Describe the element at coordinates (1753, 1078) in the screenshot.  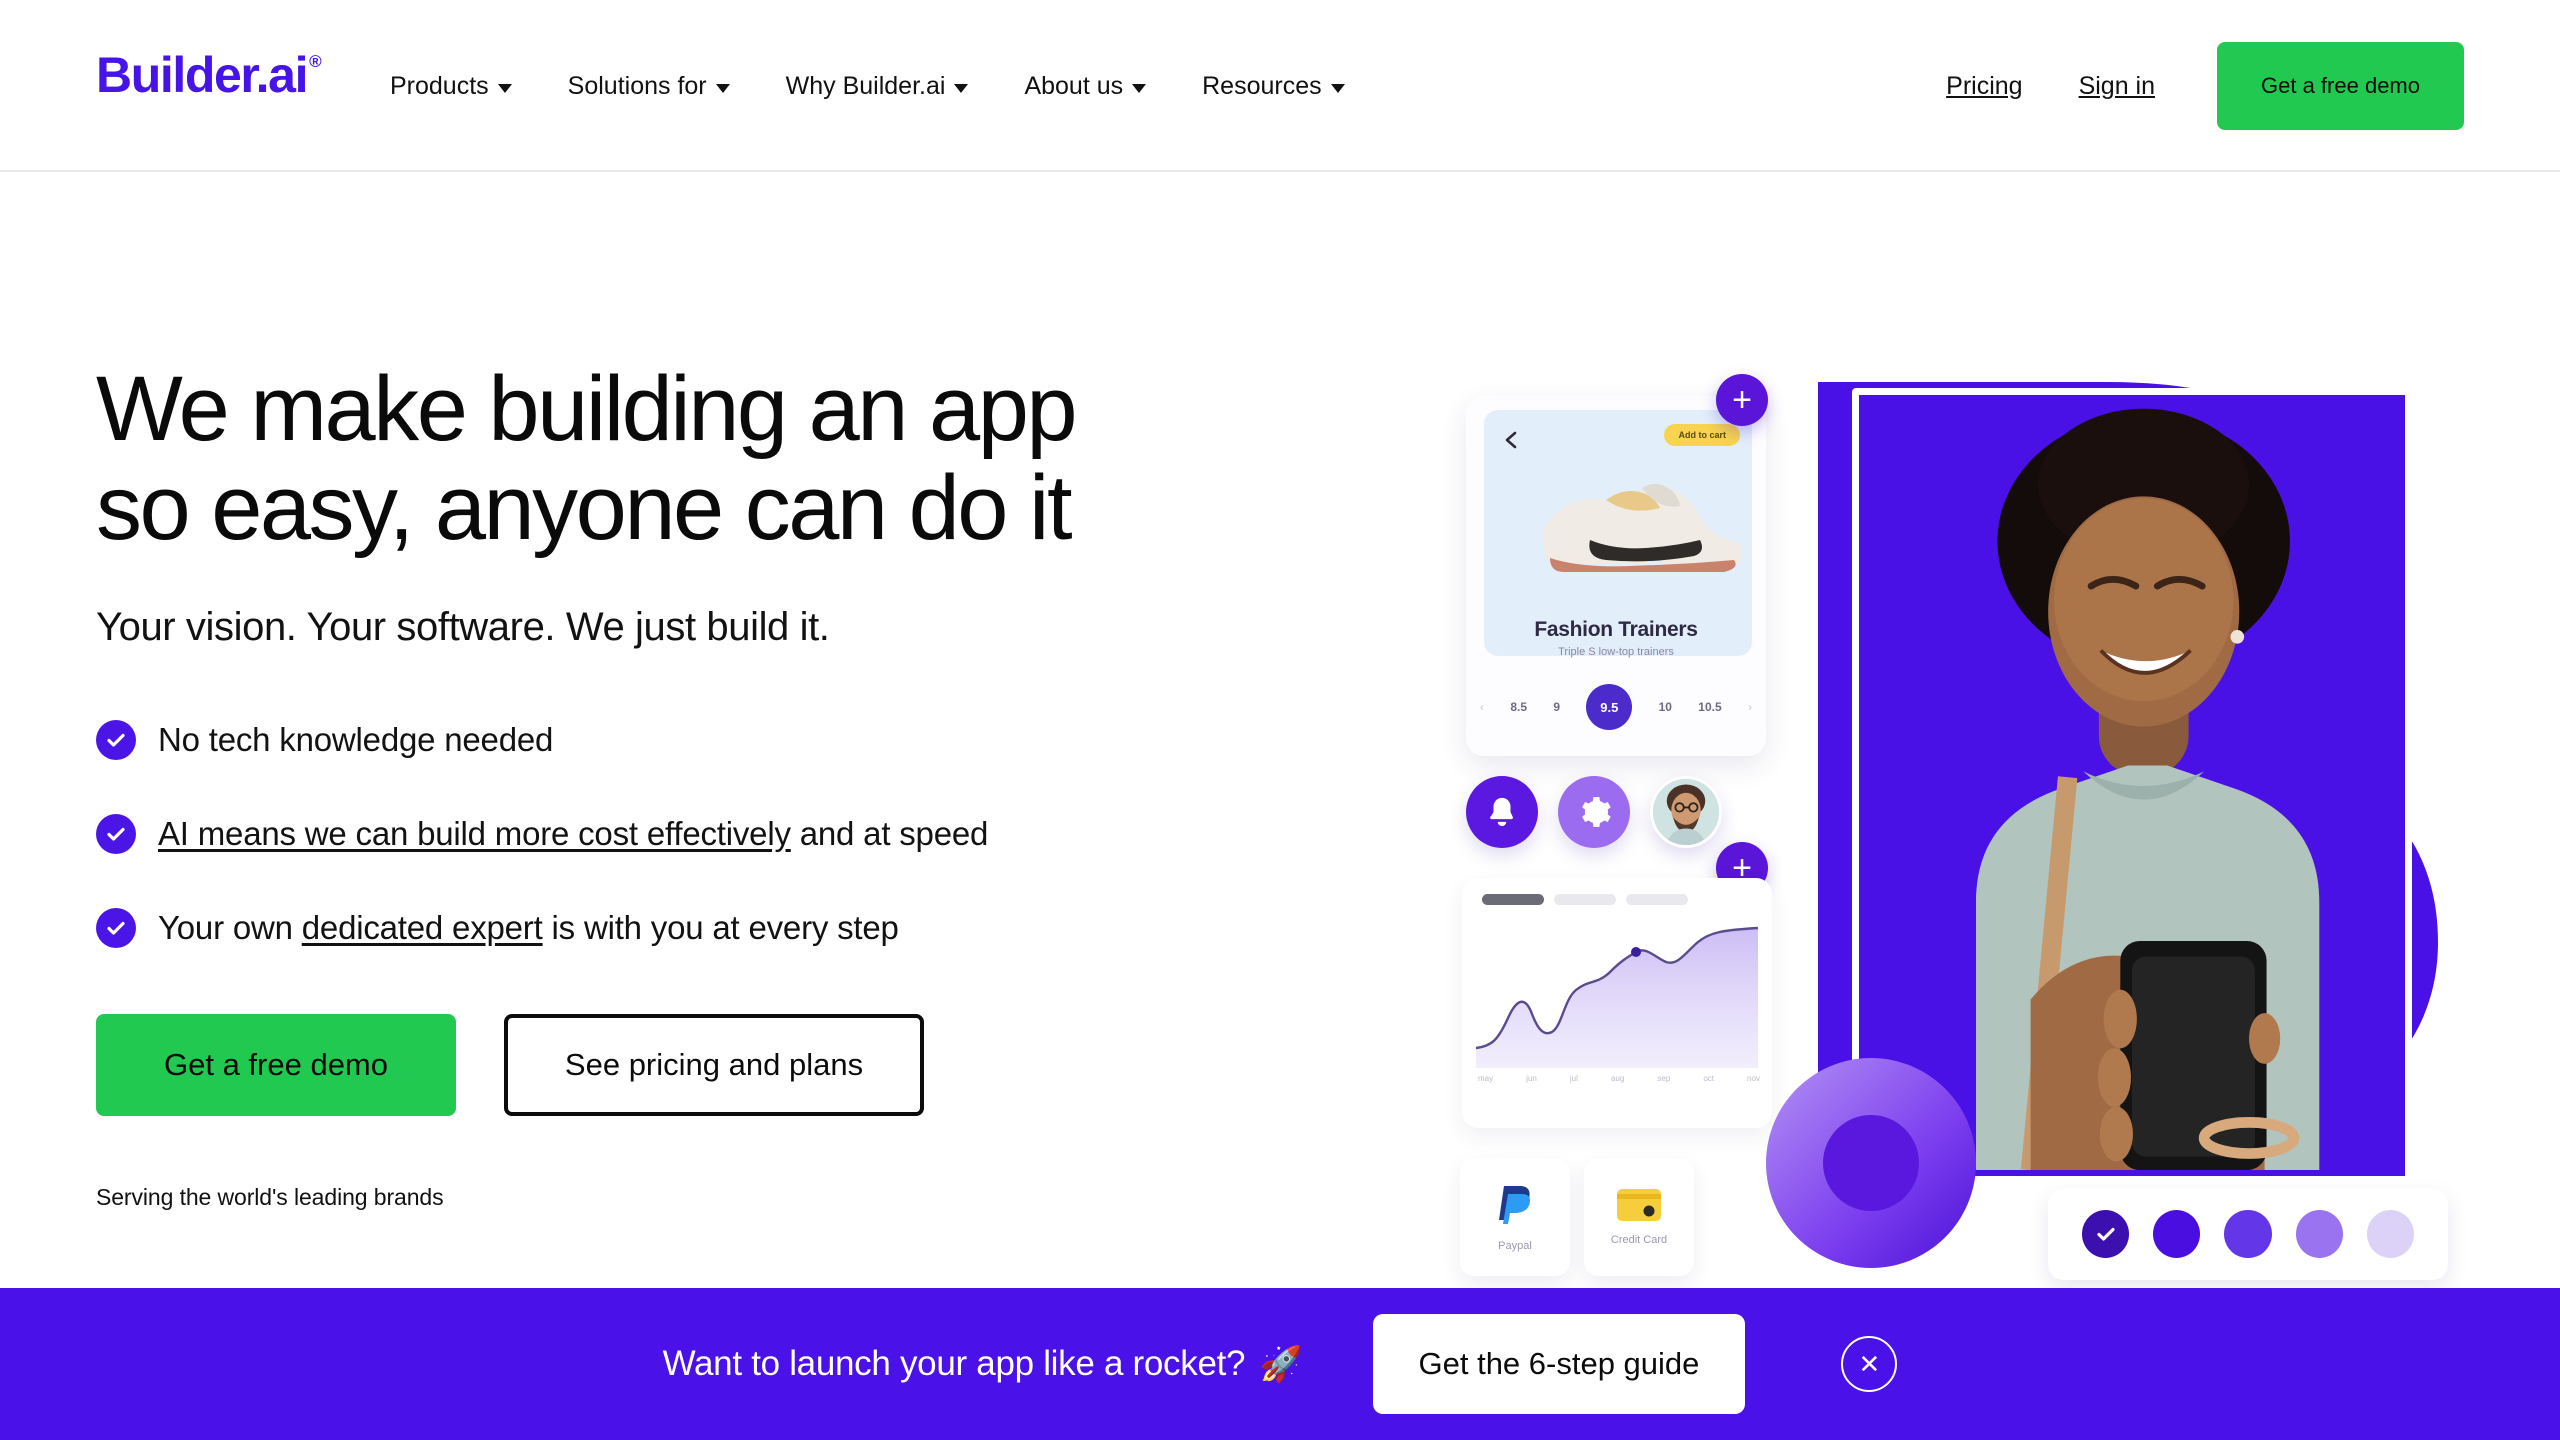
I see `x-tick: nov` at that location.